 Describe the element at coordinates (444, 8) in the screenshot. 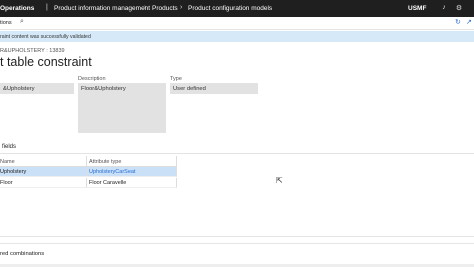

I see `bell-icon: ♪` at that location.